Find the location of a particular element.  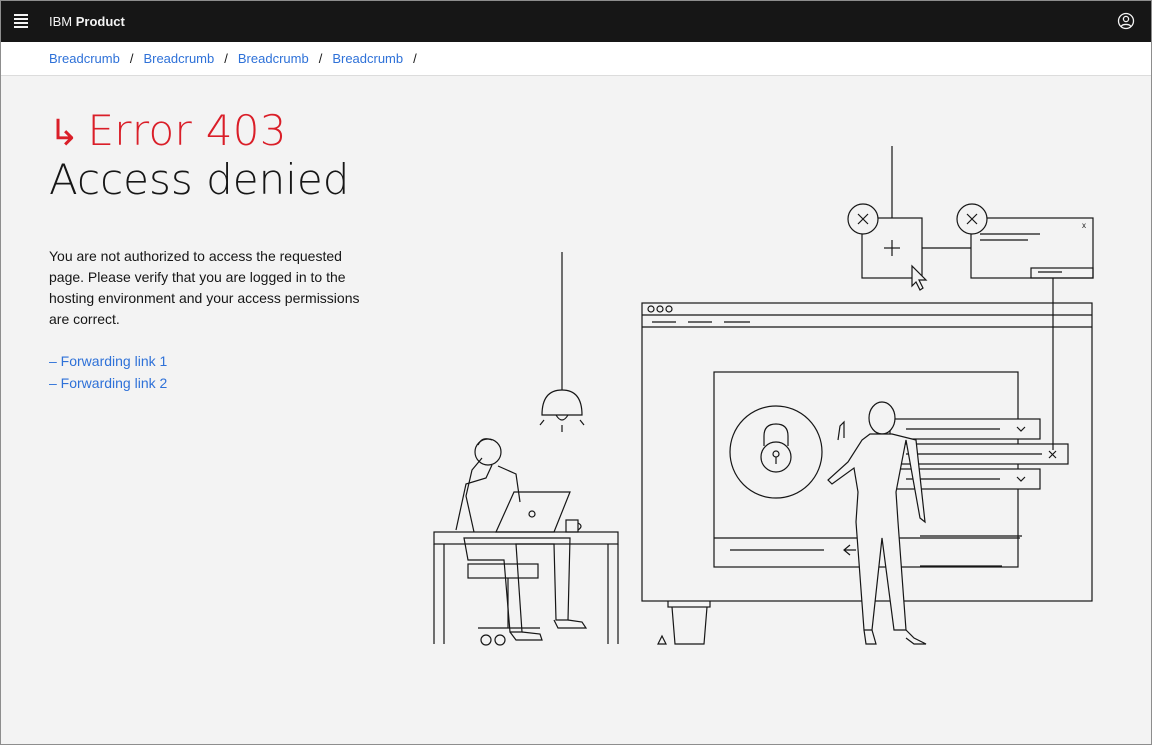

hamburger-menu-icon is located at coordinates (21, 21).